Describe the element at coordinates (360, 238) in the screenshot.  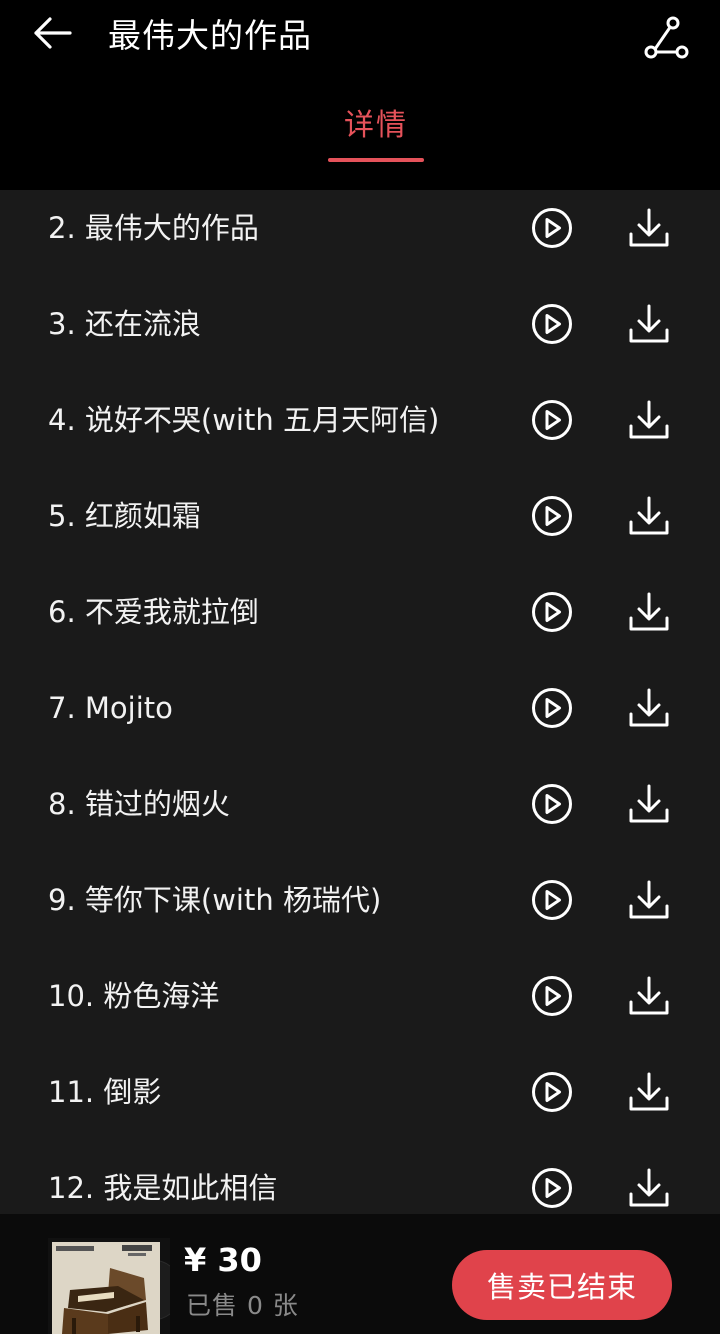
I see `track-row: 2. 最伟大的作品` at that location.